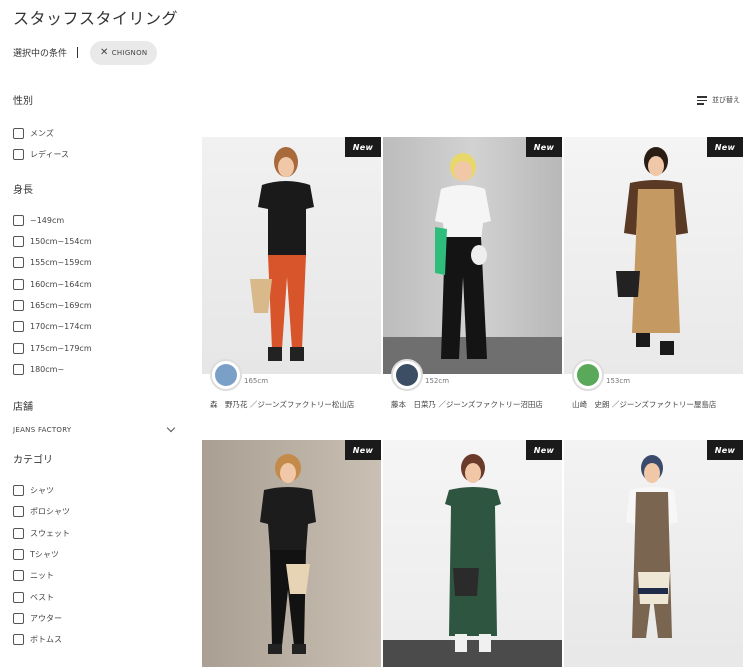 The height and width of the screenshot is (667, 750). What do you see at coordinates (42, 134) in the screenshot?
I see `option-label: メンズ` at bounding box center [42, 134].